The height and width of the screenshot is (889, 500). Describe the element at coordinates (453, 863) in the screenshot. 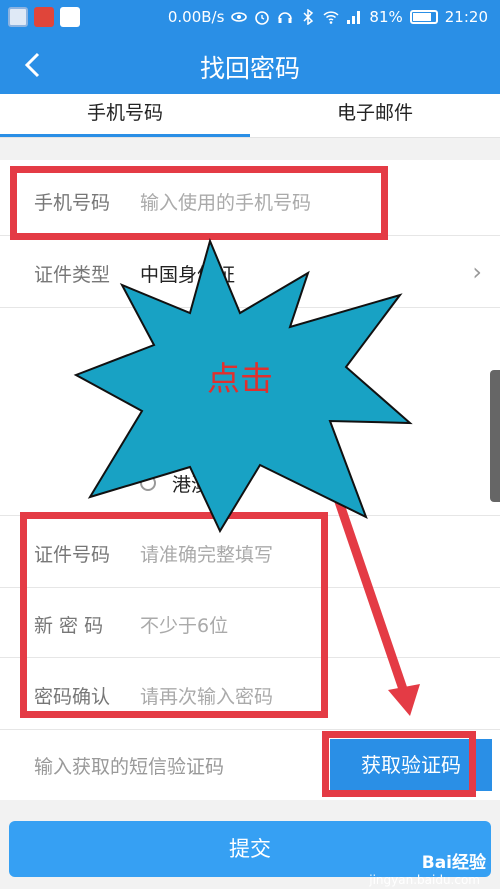

I see `watermark-logo: Bai经验` at that location.